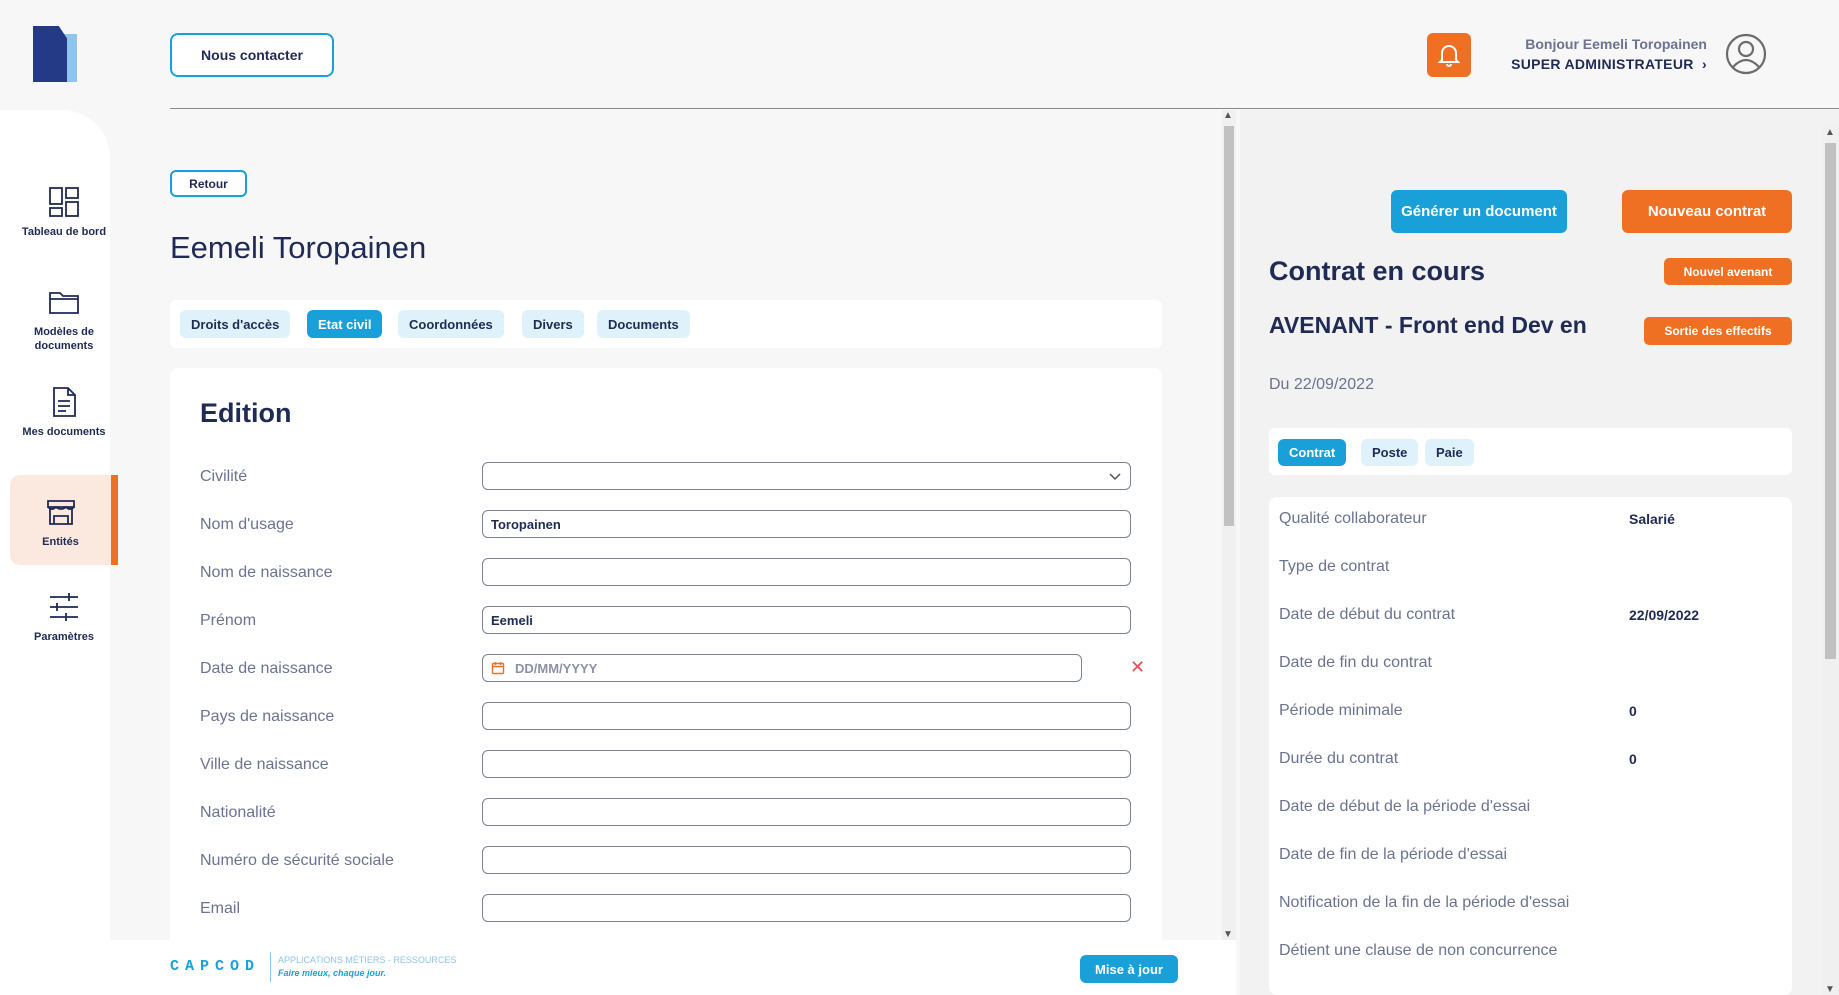  What do you see at coordinates (1004, 108) in the screenshot?
I see `header-divider` at bounding box center [1004, 108].